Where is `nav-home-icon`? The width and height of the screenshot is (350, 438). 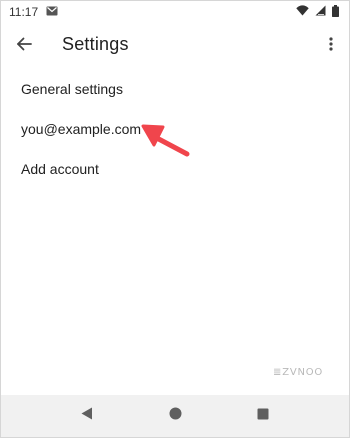
nav-home-icon is located at coordinates (175, 416).